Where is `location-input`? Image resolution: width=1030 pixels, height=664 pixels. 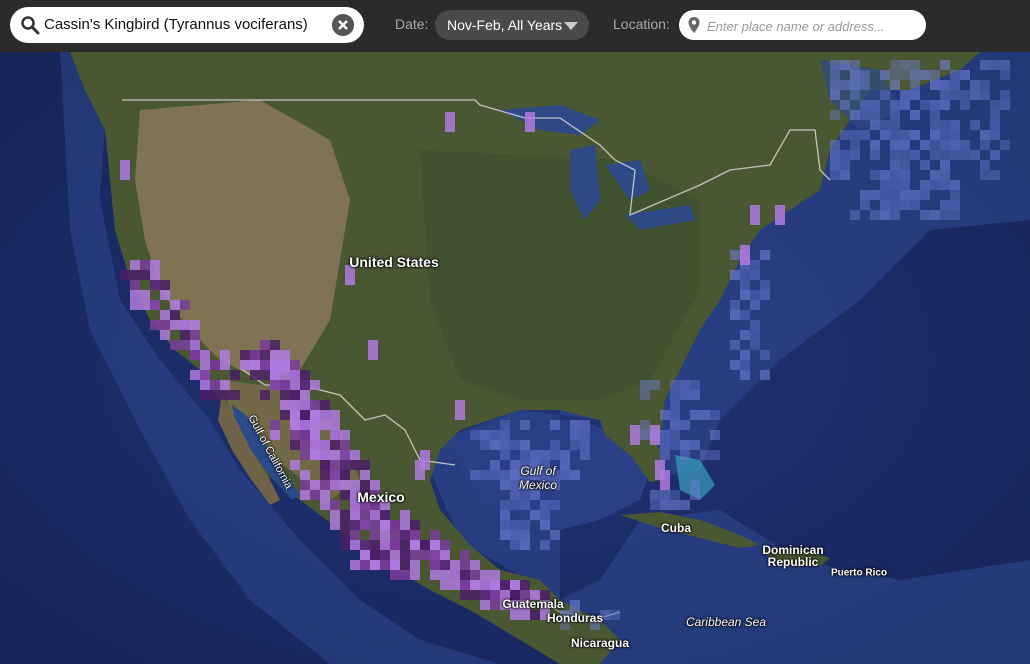 location-input is located at coordinates (813, 26).